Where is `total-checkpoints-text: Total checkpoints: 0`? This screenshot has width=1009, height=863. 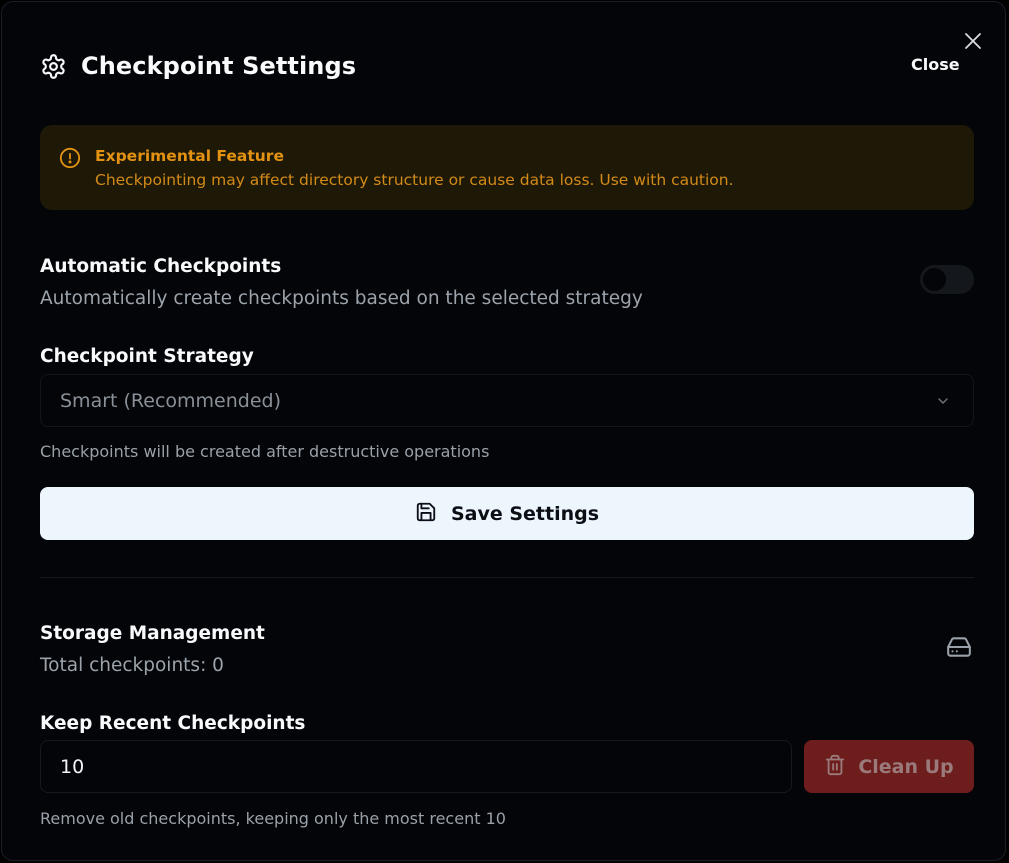 total-checkpoints-text: Total checkpoints: 0 is located at coordinates (132, 665).